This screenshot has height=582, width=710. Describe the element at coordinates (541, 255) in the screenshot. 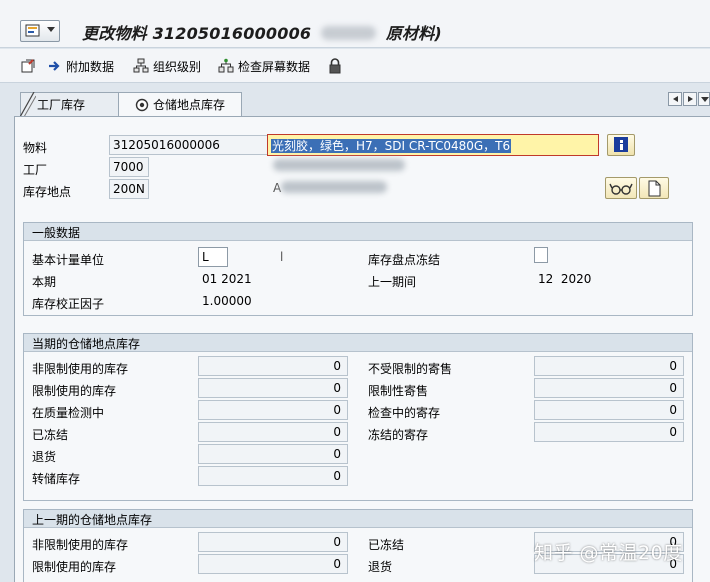

I see `inventory-freeze-checkbox` at that location.